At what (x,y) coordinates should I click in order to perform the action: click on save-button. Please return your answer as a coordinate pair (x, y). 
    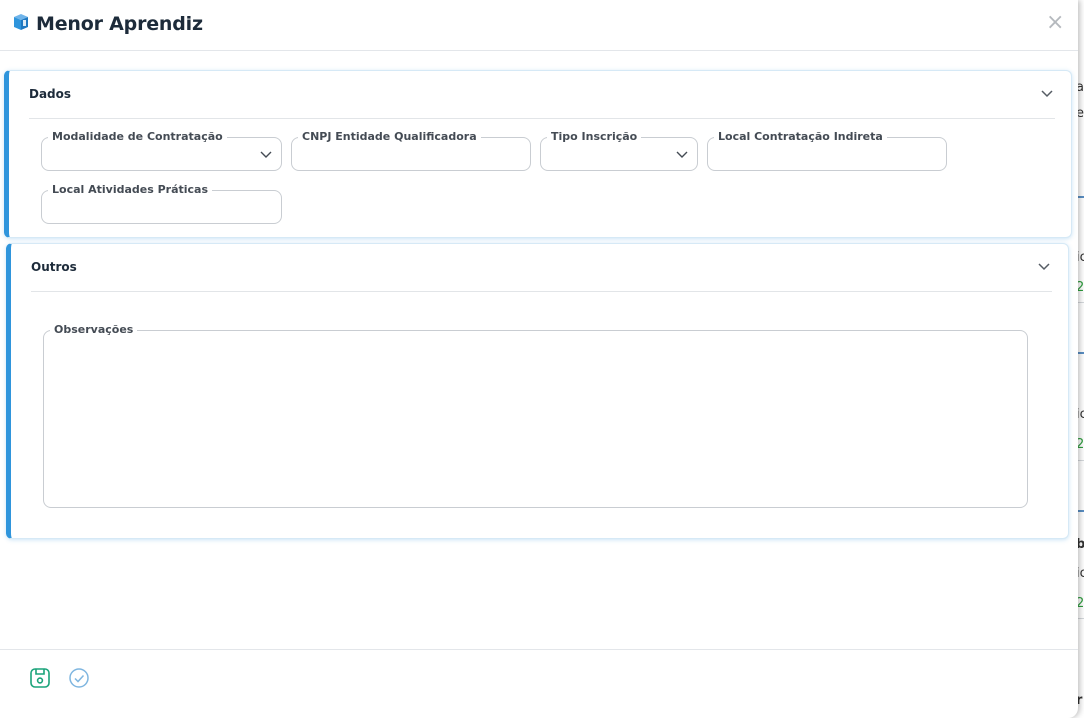
    Looking at the image, I should click on (40, 678).